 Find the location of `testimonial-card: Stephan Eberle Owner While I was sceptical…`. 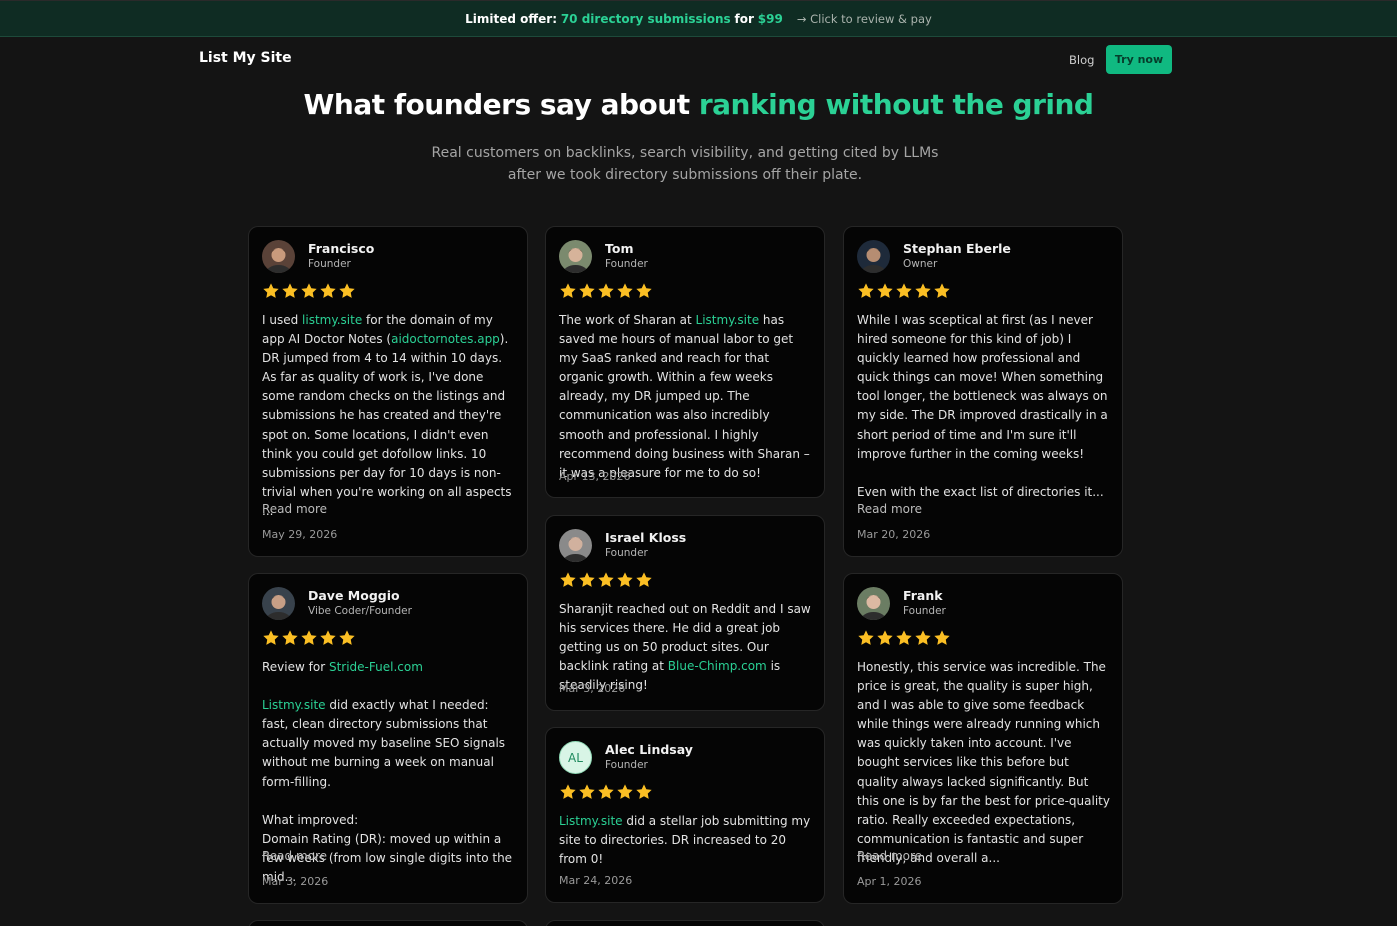

testimonial-card: Stephan Eberle Owner While I was sceptical… is located at coordinates (983, 391).